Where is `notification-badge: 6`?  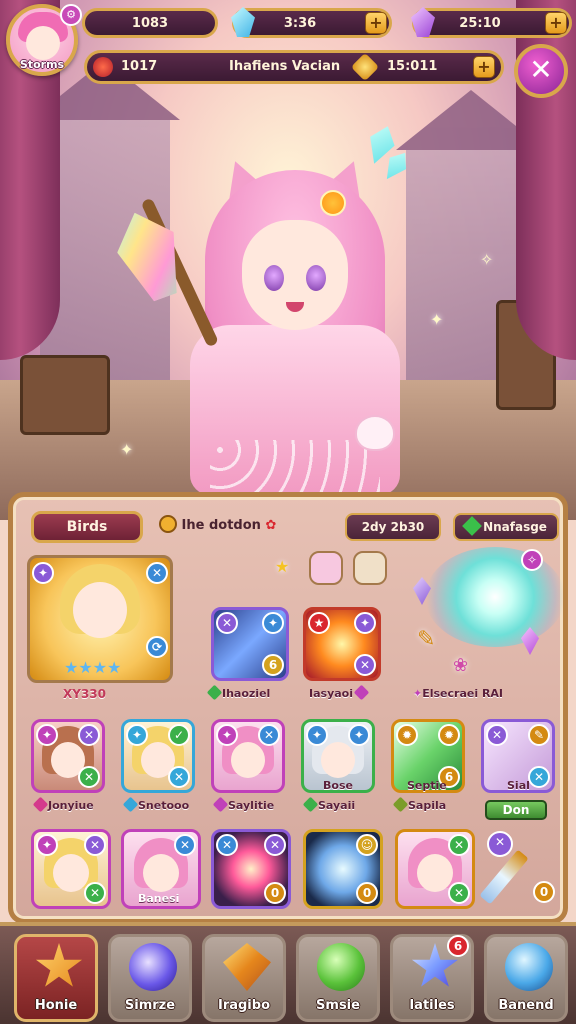 notification-badge: 6 is located at coordinates (458, 946).